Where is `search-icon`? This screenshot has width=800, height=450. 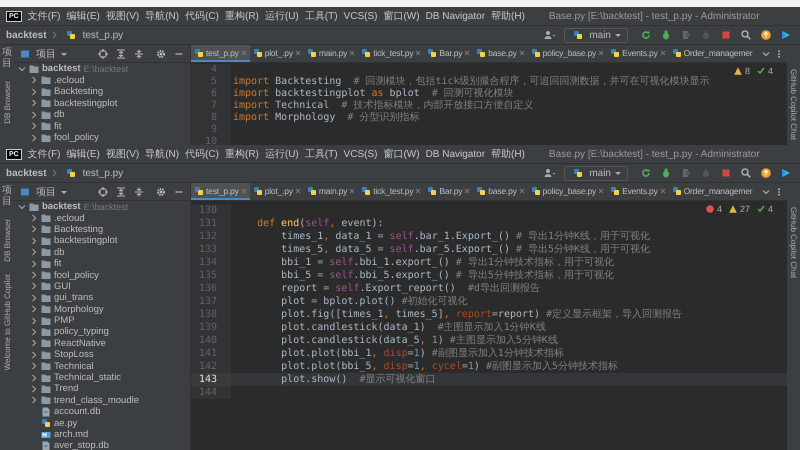 search-icon is located at coordinates (746, 35).